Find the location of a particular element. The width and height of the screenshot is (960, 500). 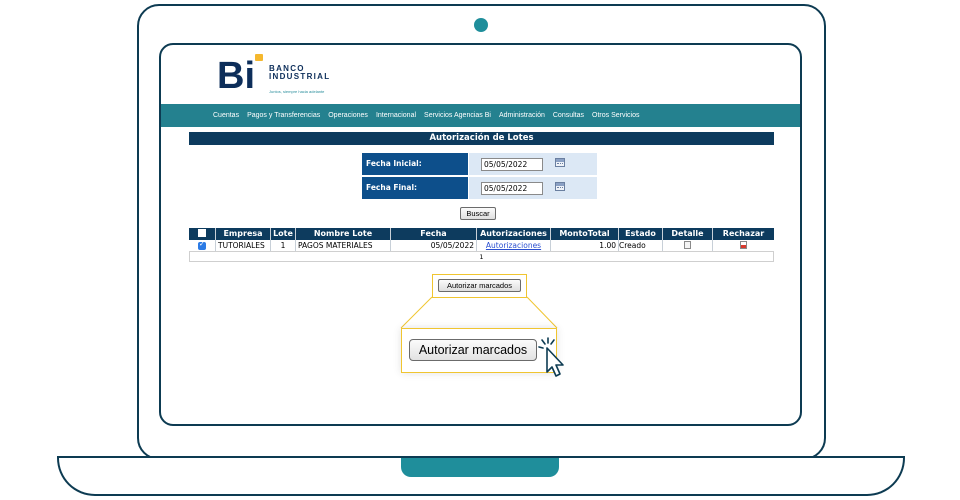

cell-empresa: TUTORIALES is located at coordinates (243, 245).